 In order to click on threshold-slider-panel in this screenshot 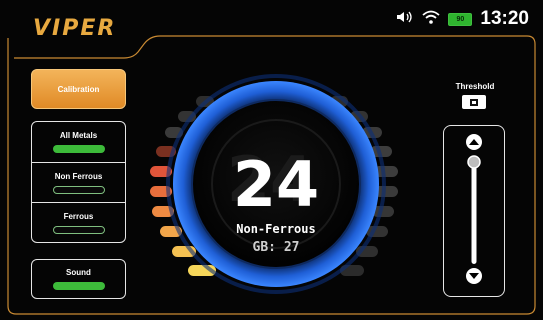, I will do `click(474, 211)`.